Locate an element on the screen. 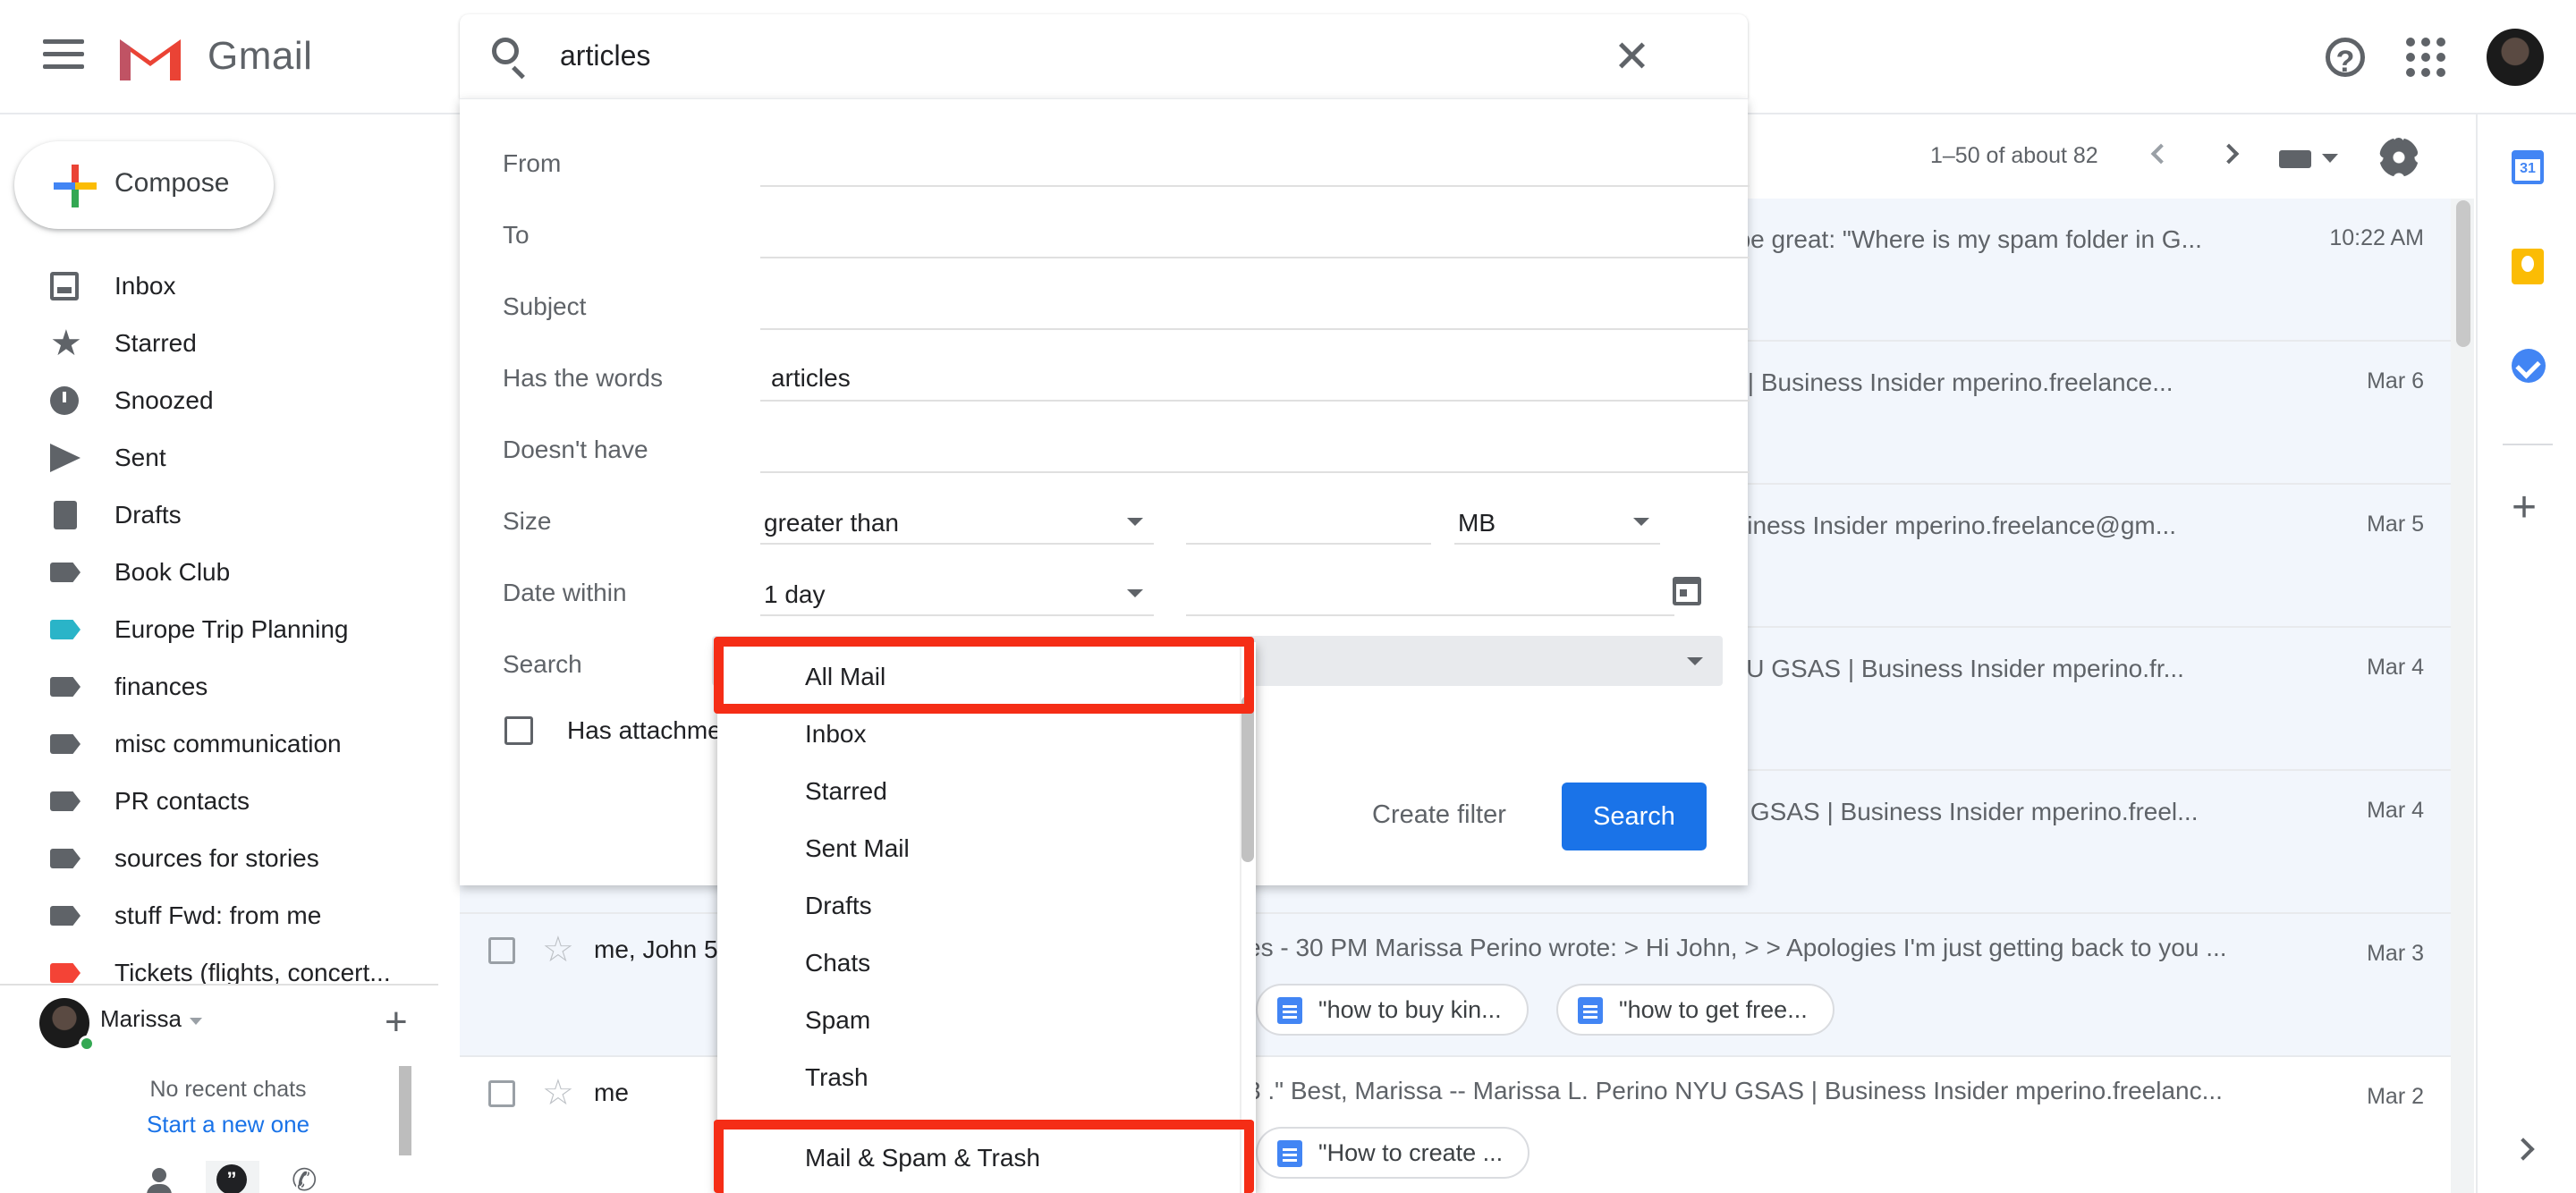 The image size is (2576, 1193). option-trash: Trash is located at coordinates (978, 1078).